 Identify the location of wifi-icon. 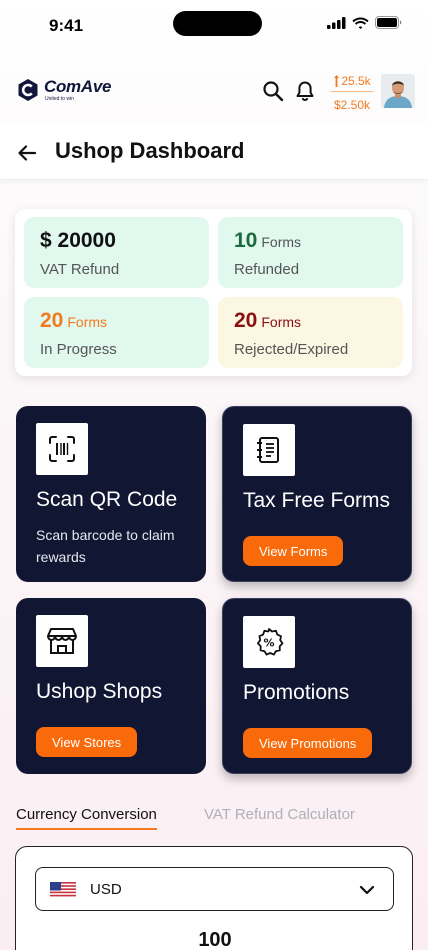
(360, 23).